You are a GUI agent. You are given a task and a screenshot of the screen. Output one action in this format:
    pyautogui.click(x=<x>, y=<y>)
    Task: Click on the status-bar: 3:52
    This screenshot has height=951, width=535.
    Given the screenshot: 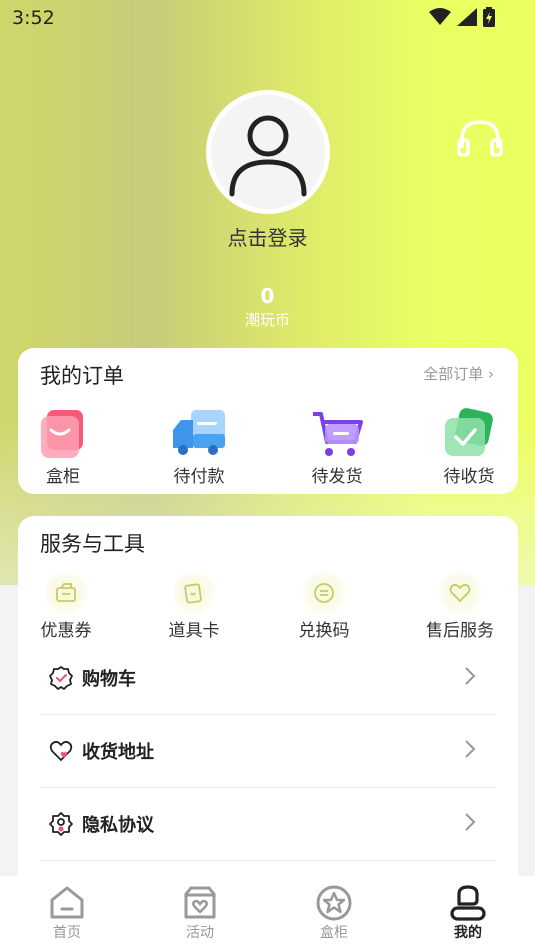 What is the action you would take?
    pyautogui.click(x=267, y=18)
    